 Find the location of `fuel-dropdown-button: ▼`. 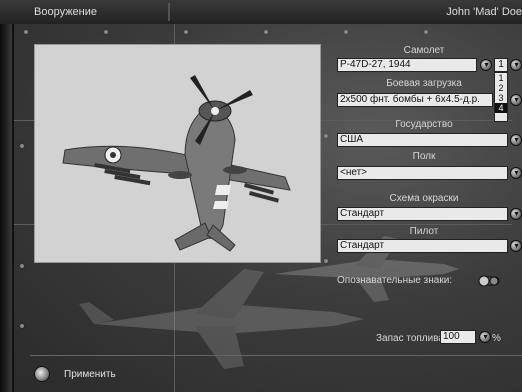

fuel-dropdown-button: ▼ is located at coordinates (485, 337).